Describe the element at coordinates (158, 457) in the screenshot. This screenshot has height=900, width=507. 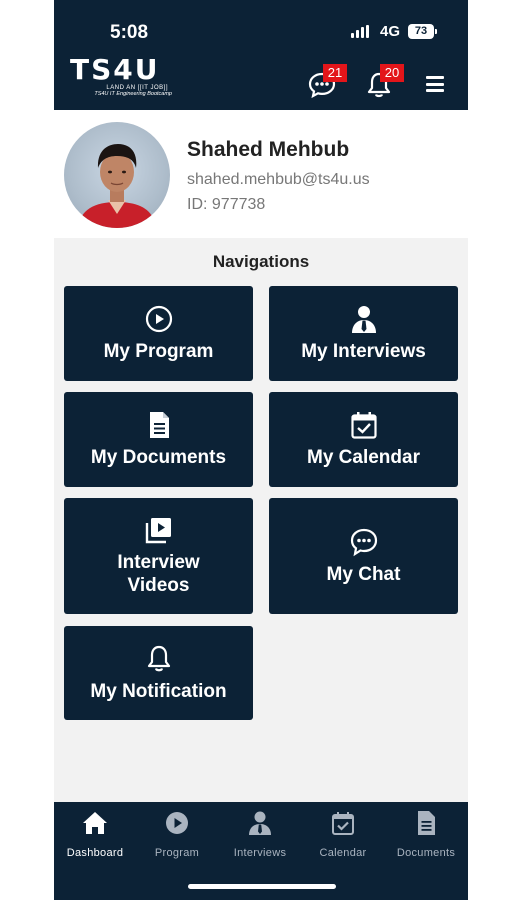
I see `tile-label: My Documents` at that location.